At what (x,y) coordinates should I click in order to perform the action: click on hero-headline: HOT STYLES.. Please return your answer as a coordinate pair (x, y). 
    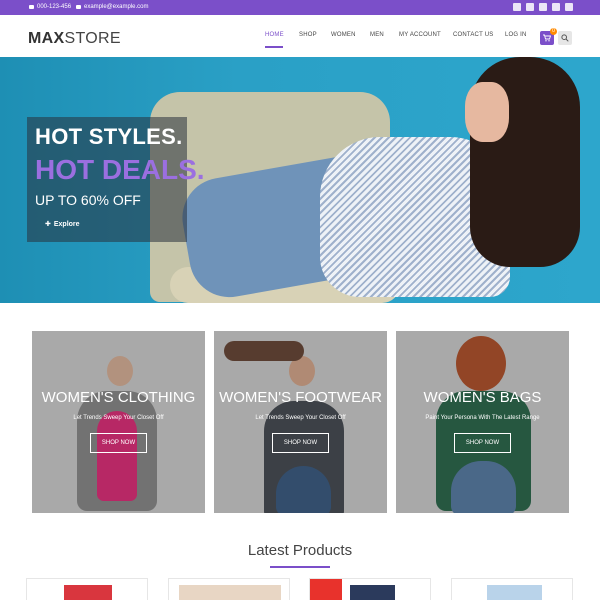
    Looking at the image, I should click on (109, 136).